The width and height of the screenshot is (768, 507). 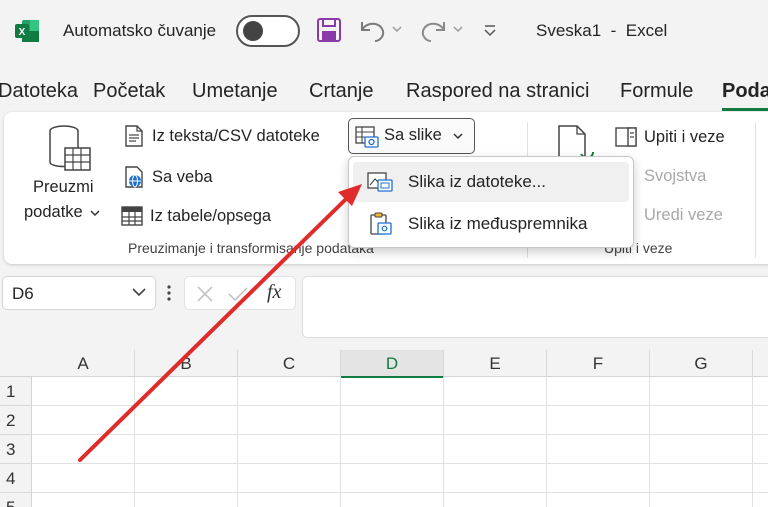 I want to click on from-table-range-label: Iz tabele/opsega, so click(x=211, y=215).